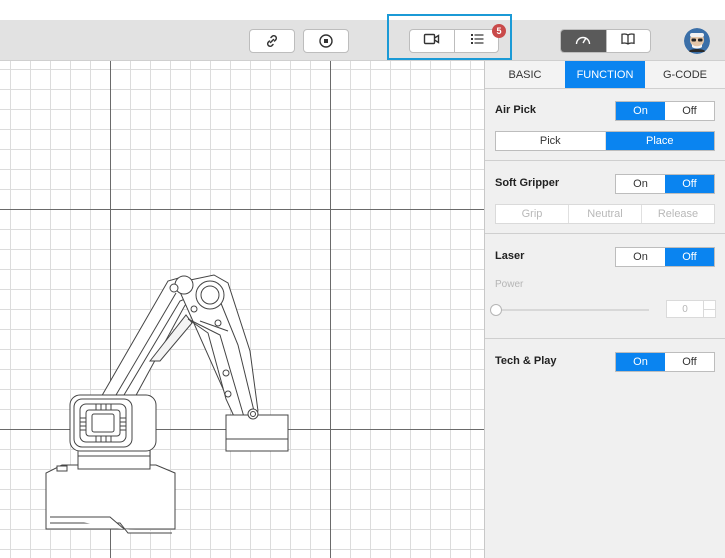  Describe the element at coordinates (362, 40) in the screenshot. I see `toolbar` at that location.